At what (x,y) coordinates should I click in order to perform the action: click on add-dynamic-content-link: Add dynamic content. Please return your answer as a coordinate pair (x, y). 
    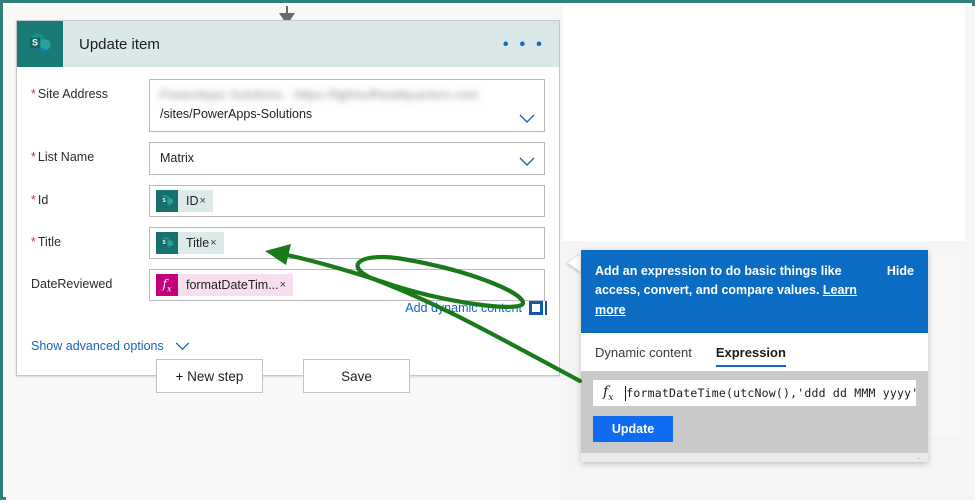
    Looking at the image, I should click on (463, 308).